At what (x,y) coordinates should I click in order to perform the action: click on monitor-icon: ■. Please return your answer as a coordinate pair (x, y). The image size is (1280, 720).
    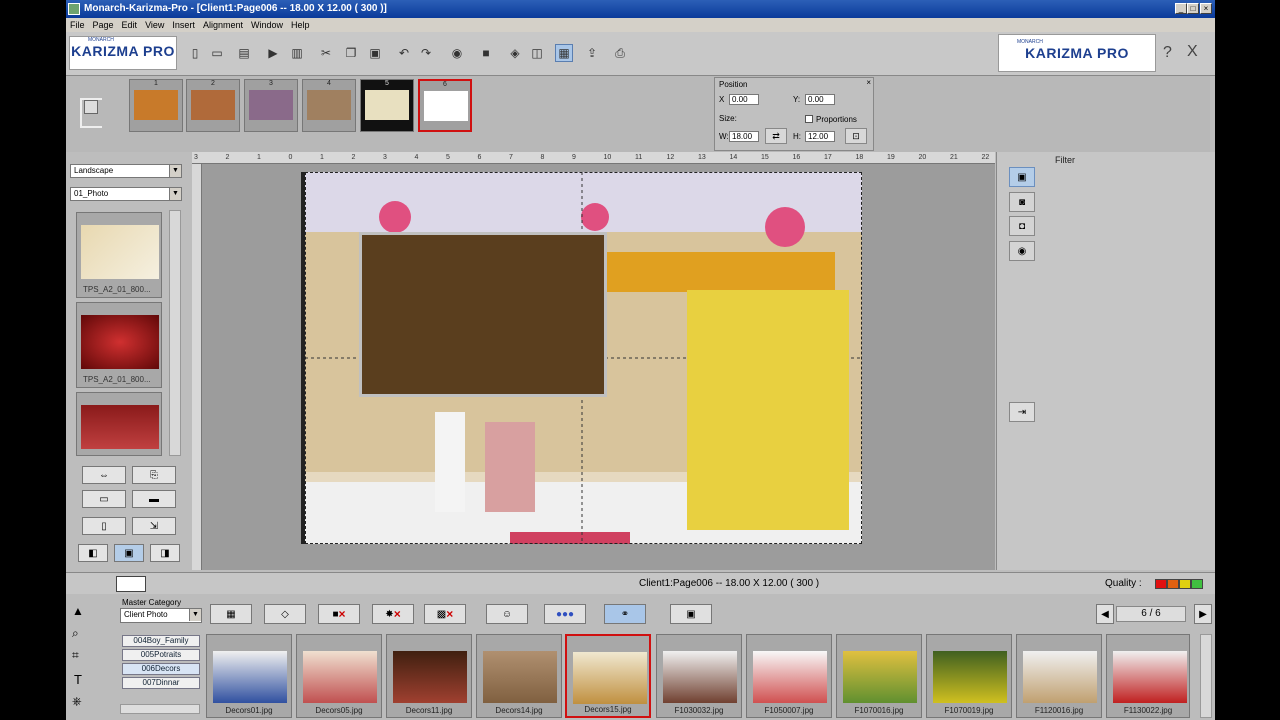
    Looking at the image, I should click on (486, 53).